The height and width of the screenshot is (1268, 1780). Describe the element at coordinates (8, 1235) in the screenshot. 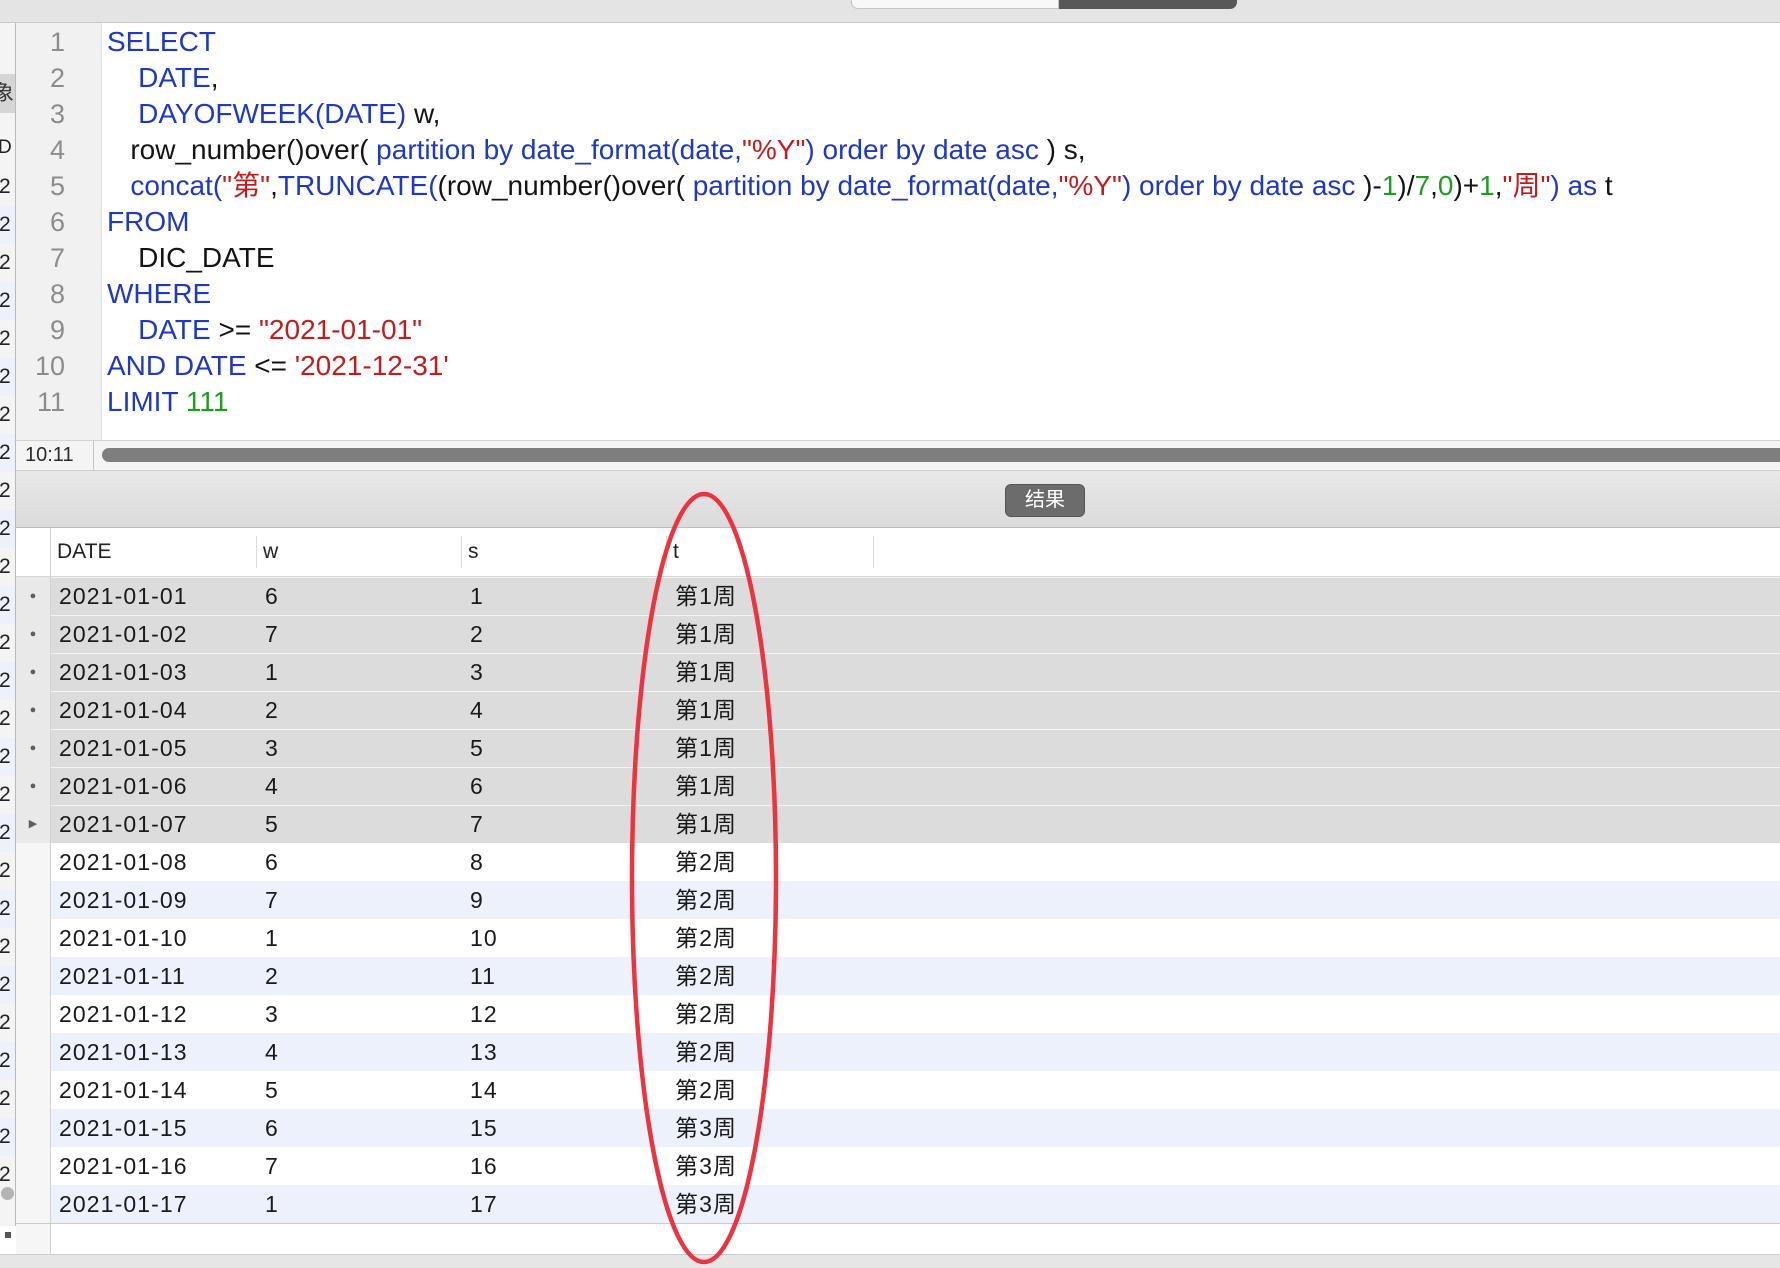

I see `bottom-left-square-icon` at that location.